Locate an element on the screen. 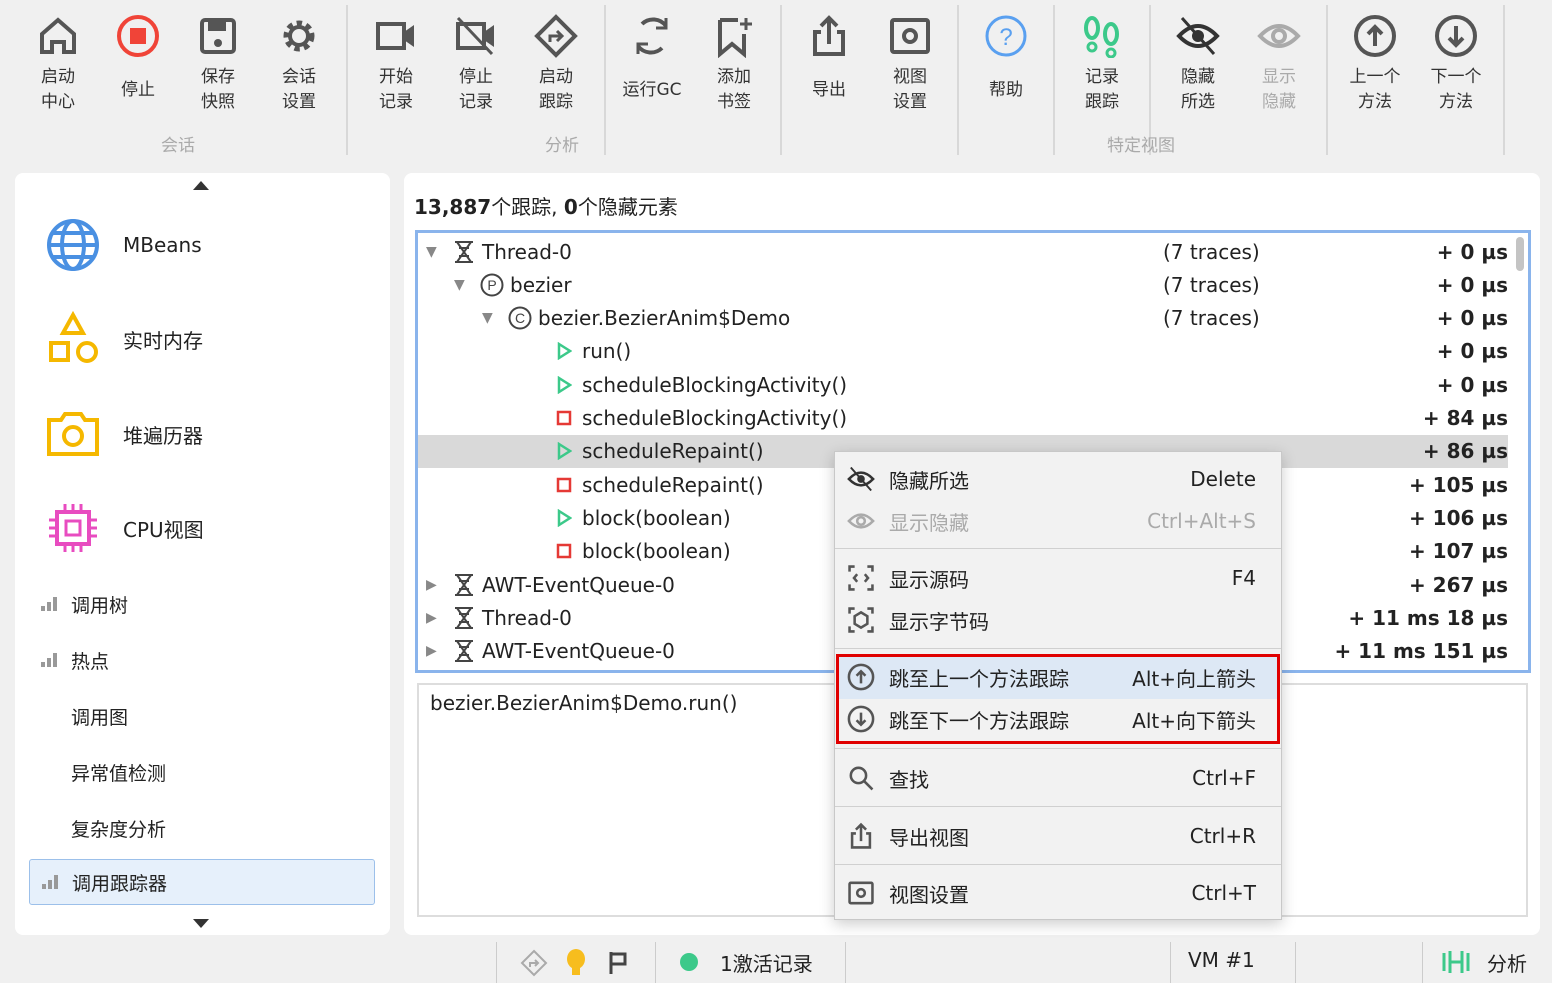  toolbar-button-help: ? 帮助 is located at coordinates (1006, 65).